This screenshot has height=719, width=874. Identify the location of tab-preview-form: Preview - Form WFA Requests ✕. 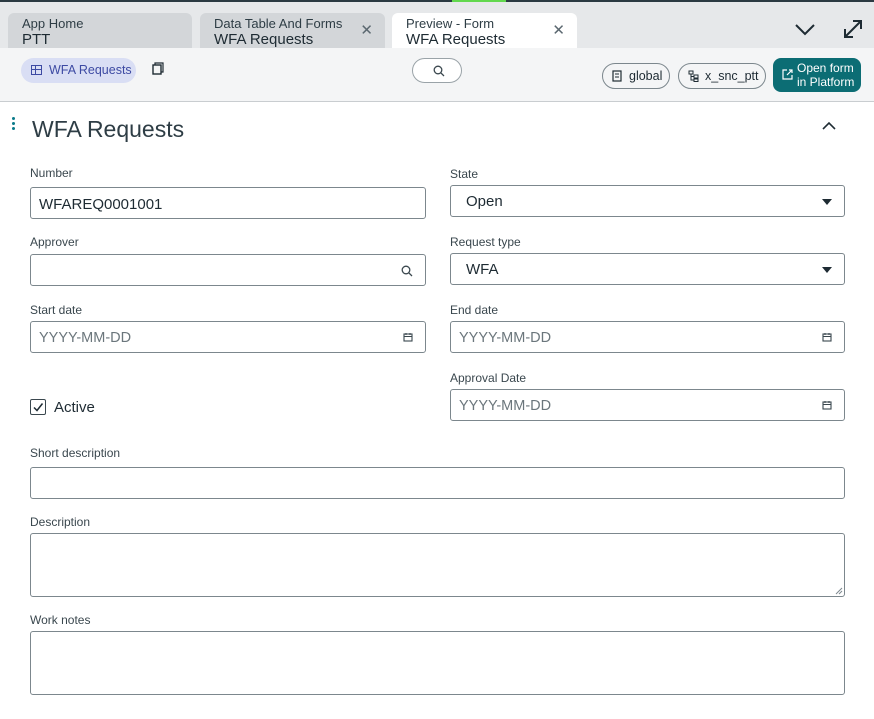
(484, 31).